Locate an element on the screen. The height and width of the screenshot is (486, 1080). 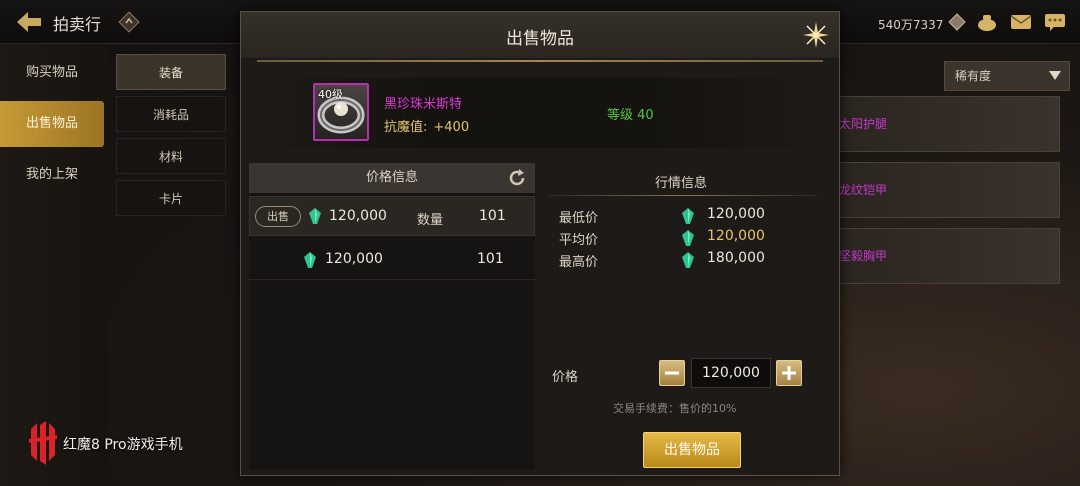
list-item: 坚毅胸甲 is located at coordinates (949, 256).